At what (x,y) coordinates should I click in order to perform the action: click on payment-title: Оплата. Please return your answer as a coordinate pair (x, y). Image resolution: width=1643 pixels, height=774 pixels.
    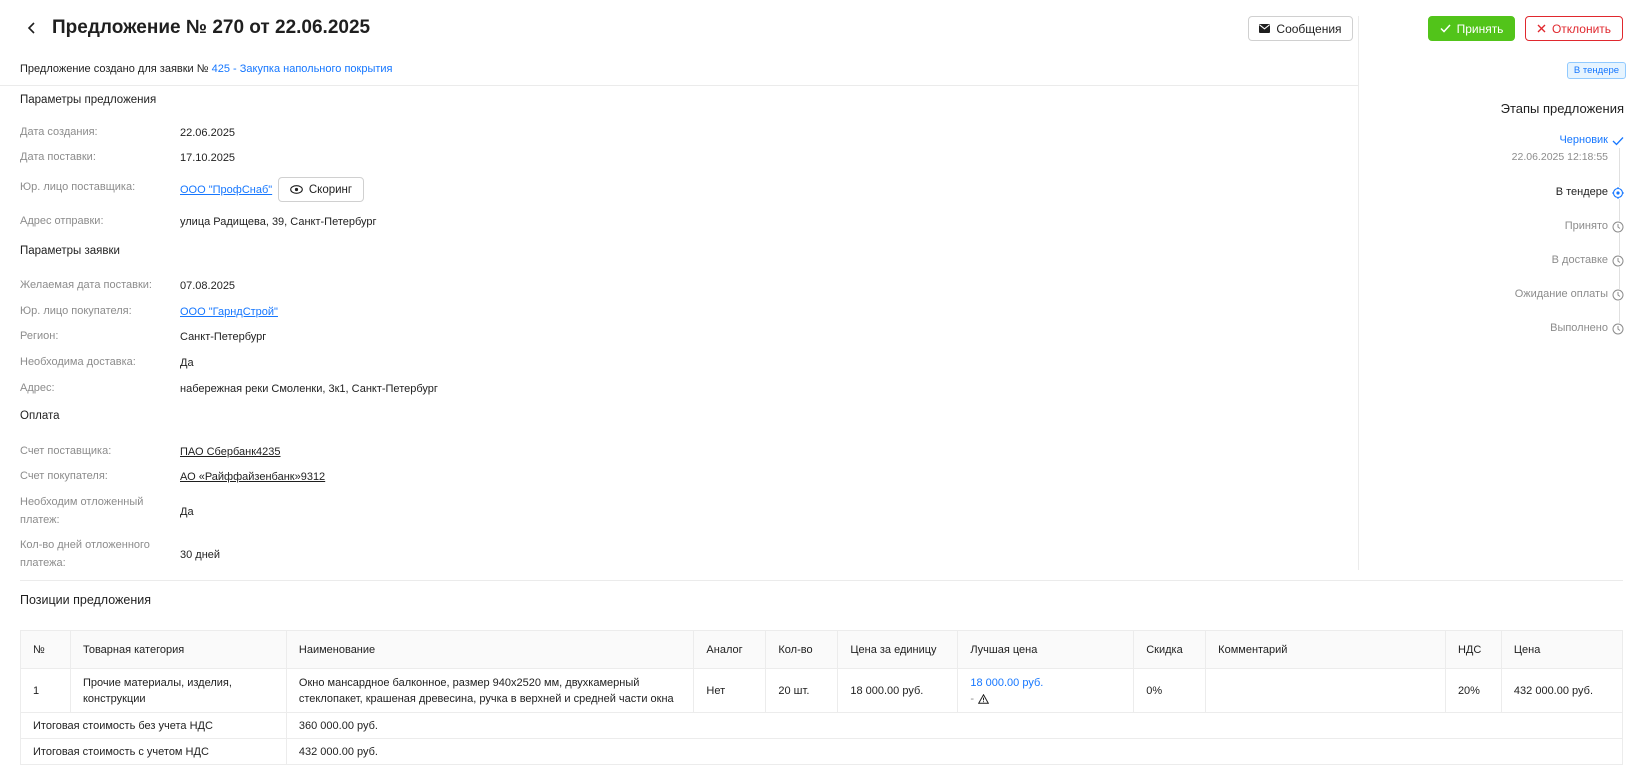
    Looking at the image, I should click on (40, 416).